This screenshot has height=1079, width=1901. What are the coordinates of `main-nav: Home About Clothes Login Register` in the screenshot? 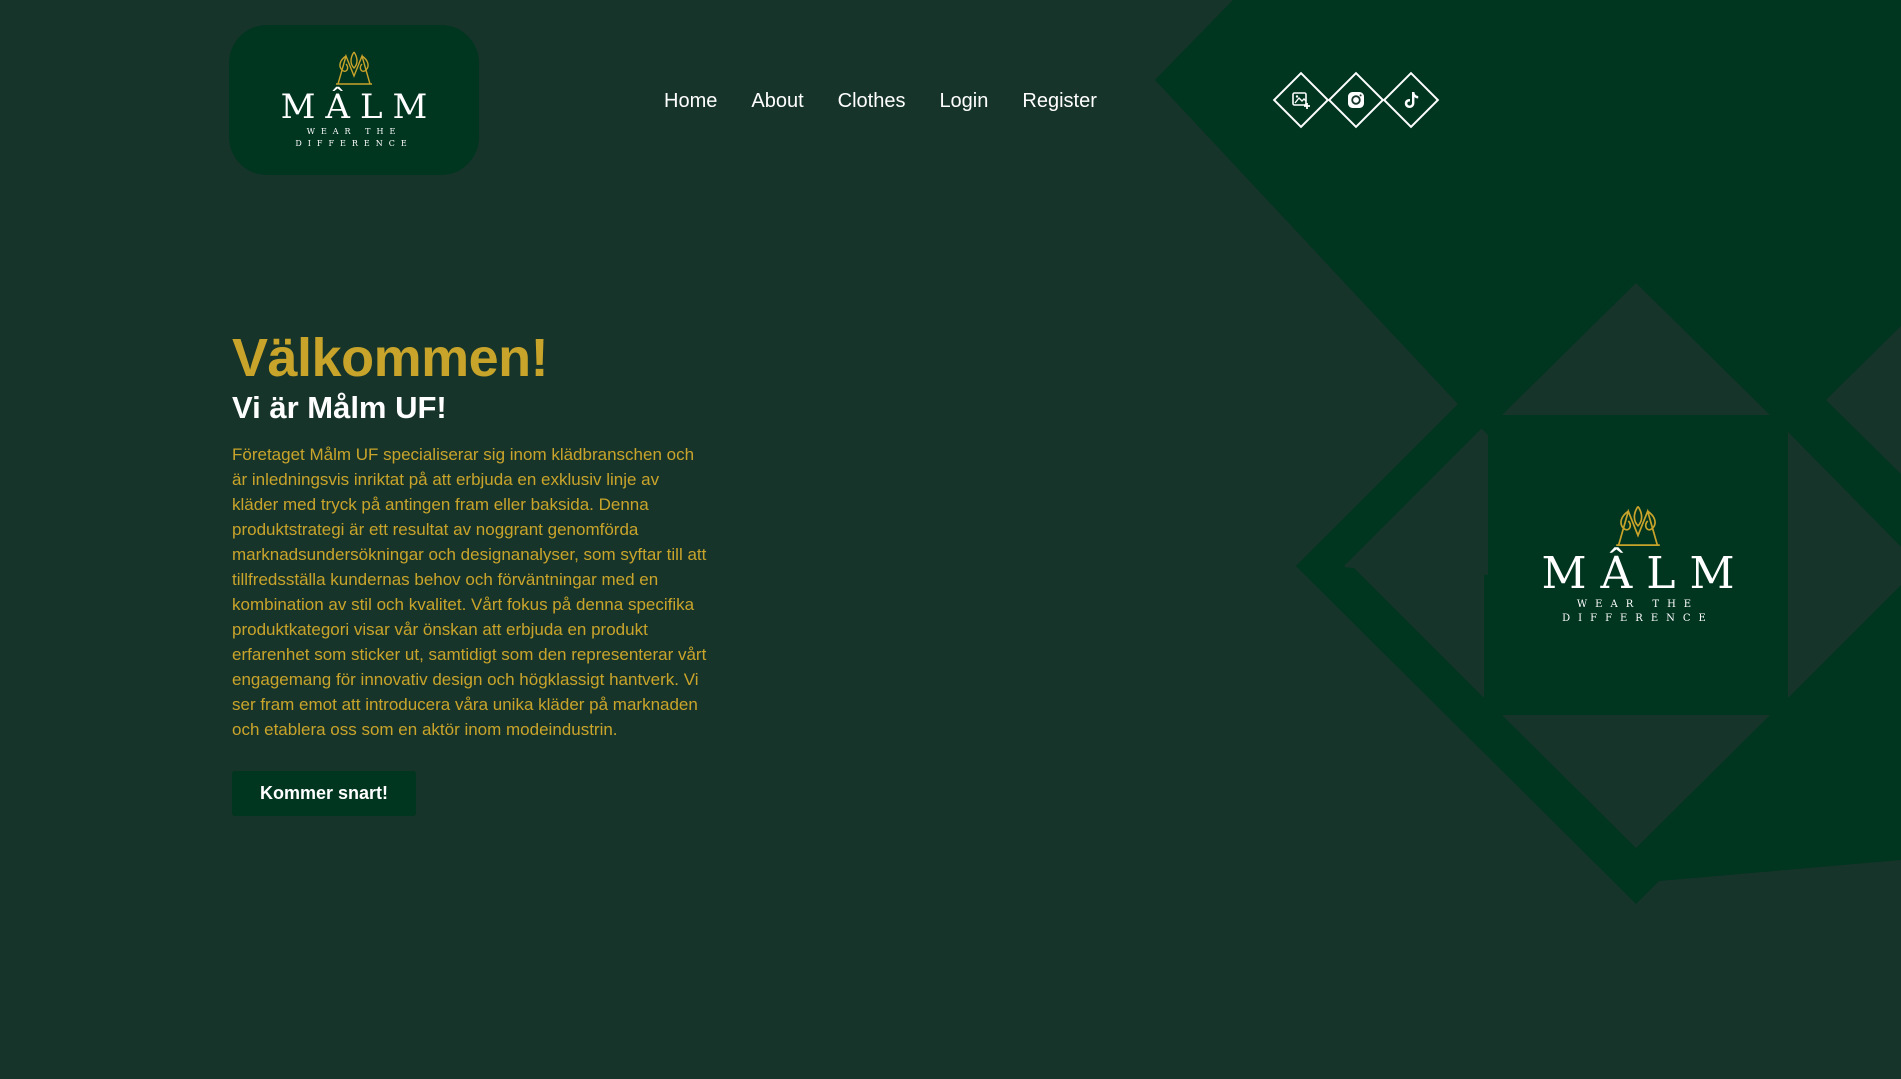 It's located at (880, 101).